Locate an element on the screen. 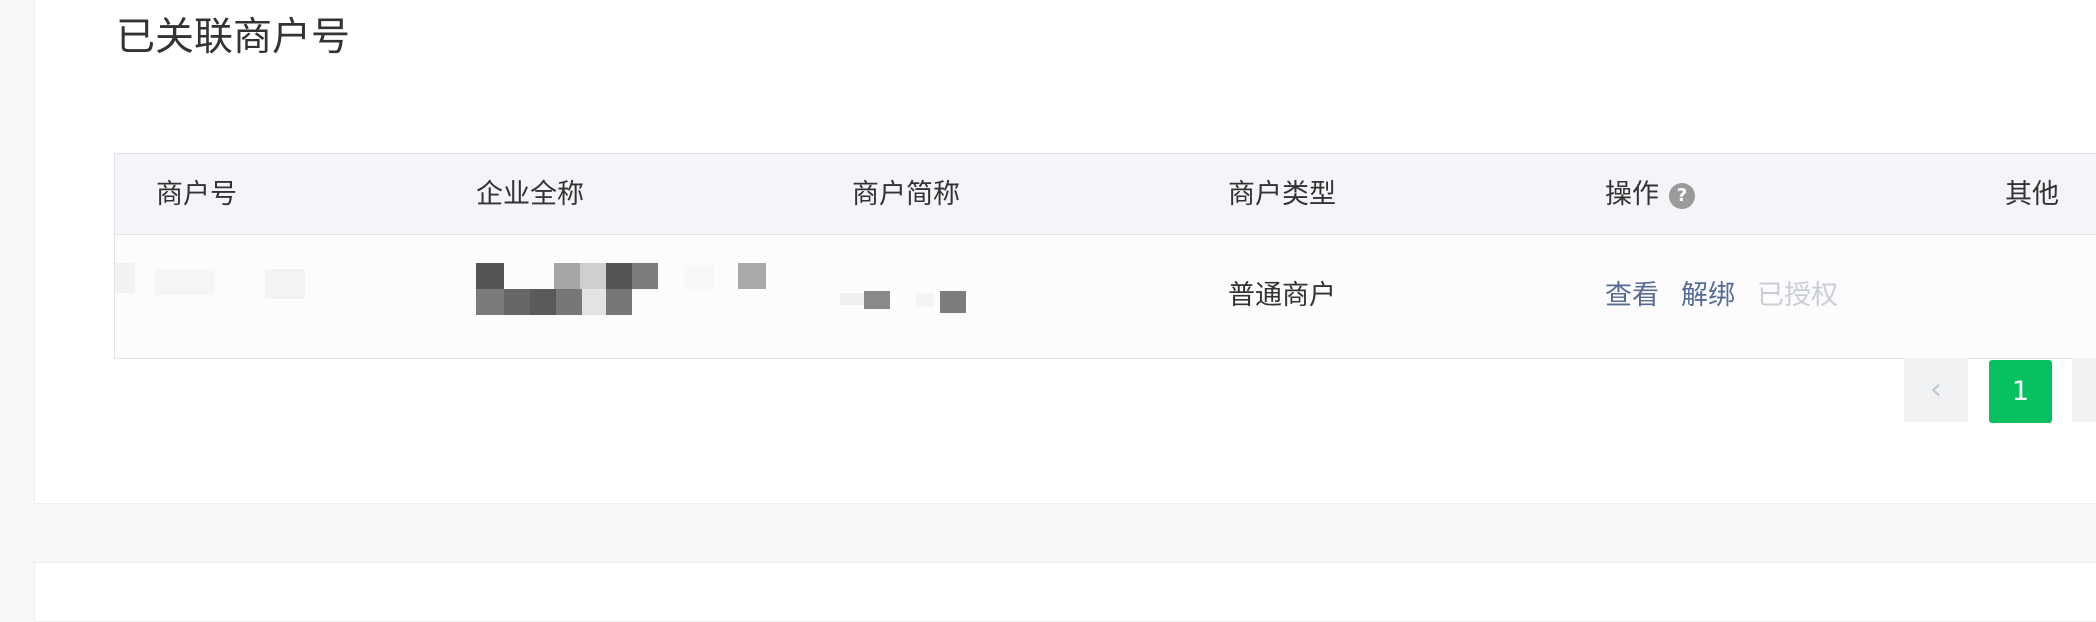 This screenshot has height=622, width=2096. column-header-actions-label: 操作 is located at coordinates (1632, 194).